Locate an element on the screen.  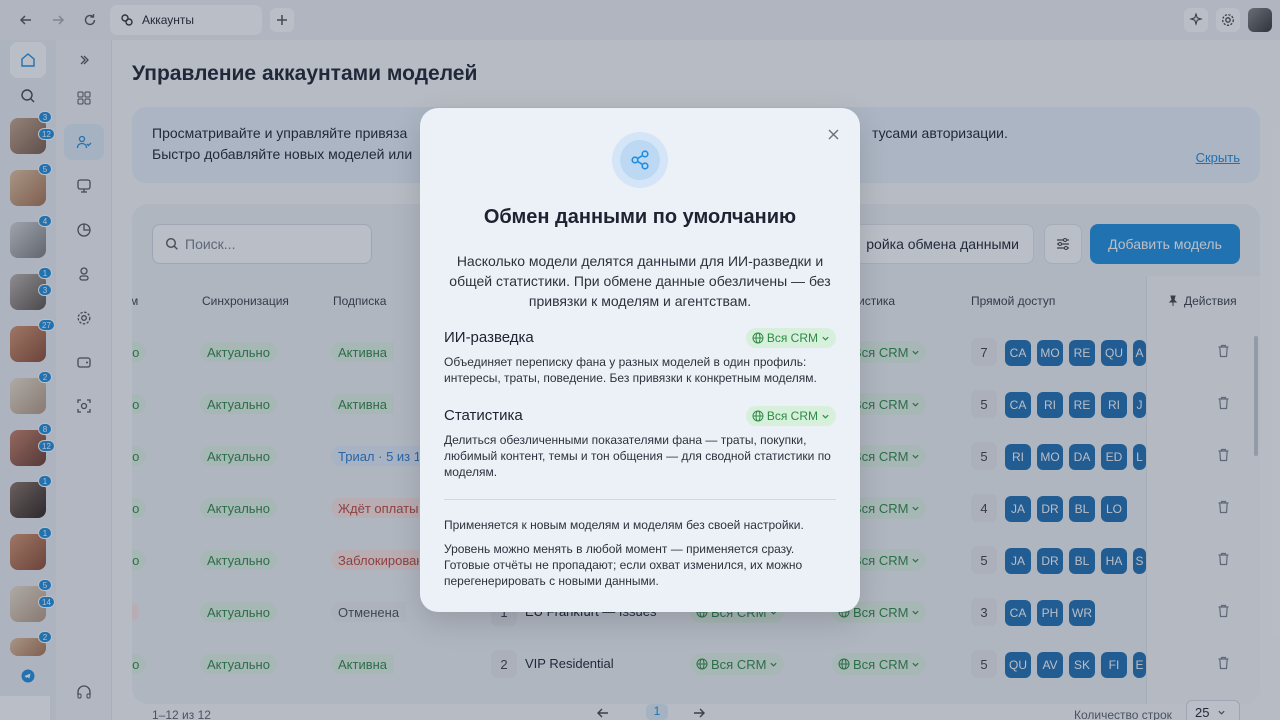
dialog-divider is located at coordinates (640, 499).